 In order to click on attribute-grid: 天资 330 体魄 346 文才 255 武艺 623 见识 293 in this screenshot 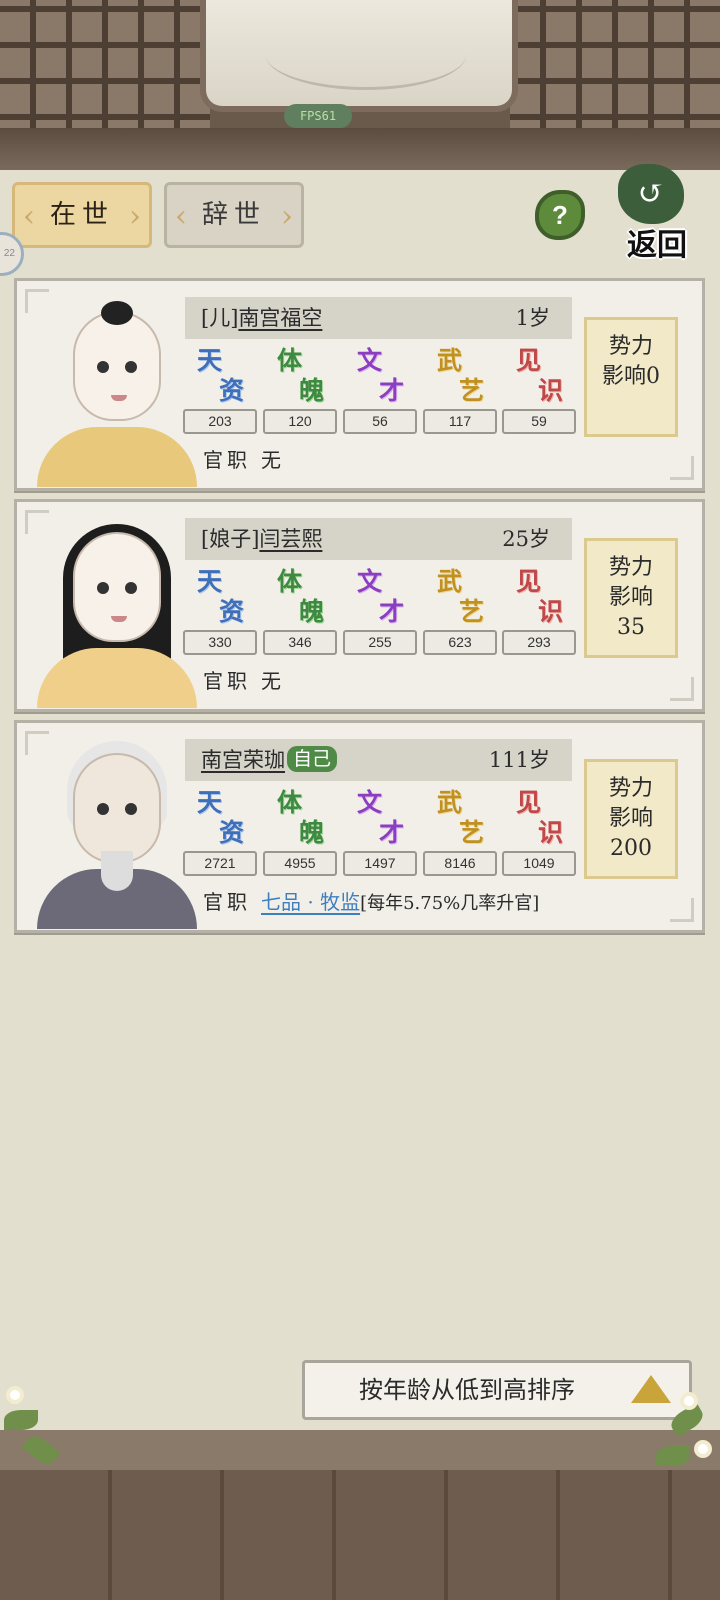, I will do `click(379, 612)`.